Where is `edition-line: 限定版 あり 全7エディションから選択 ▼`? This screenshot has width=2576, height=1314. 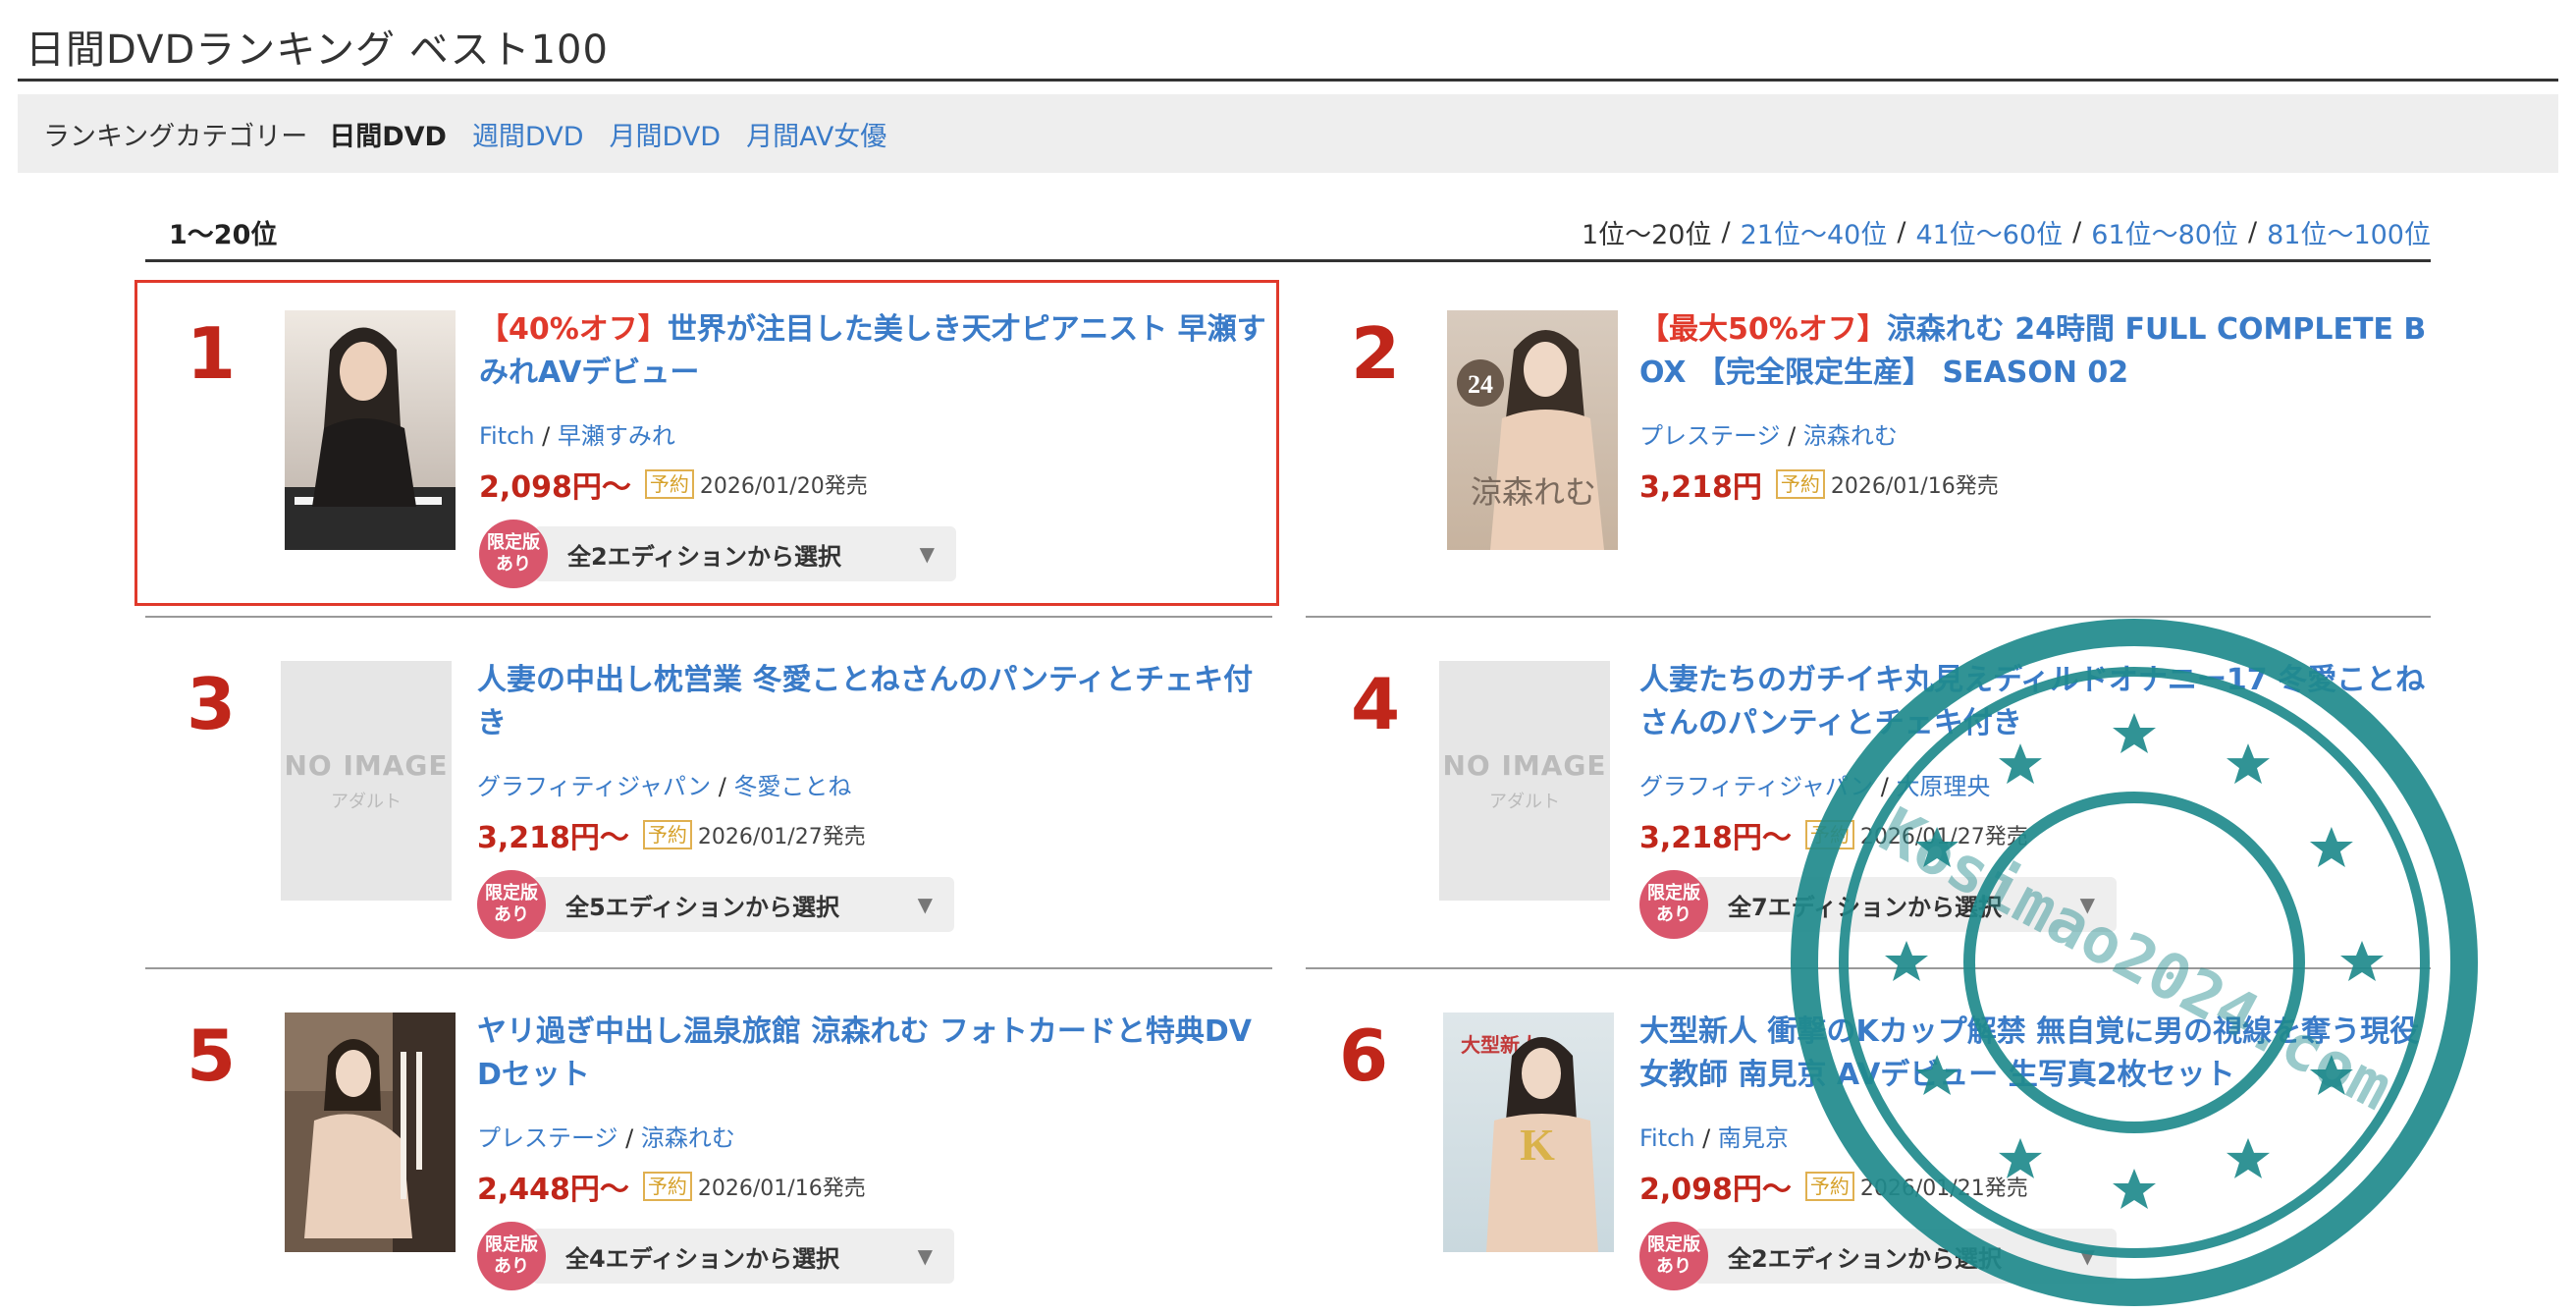 edition-line: 限定版 あり 全7エディションから選択 ▼ is located at coordinates (2037, 904).